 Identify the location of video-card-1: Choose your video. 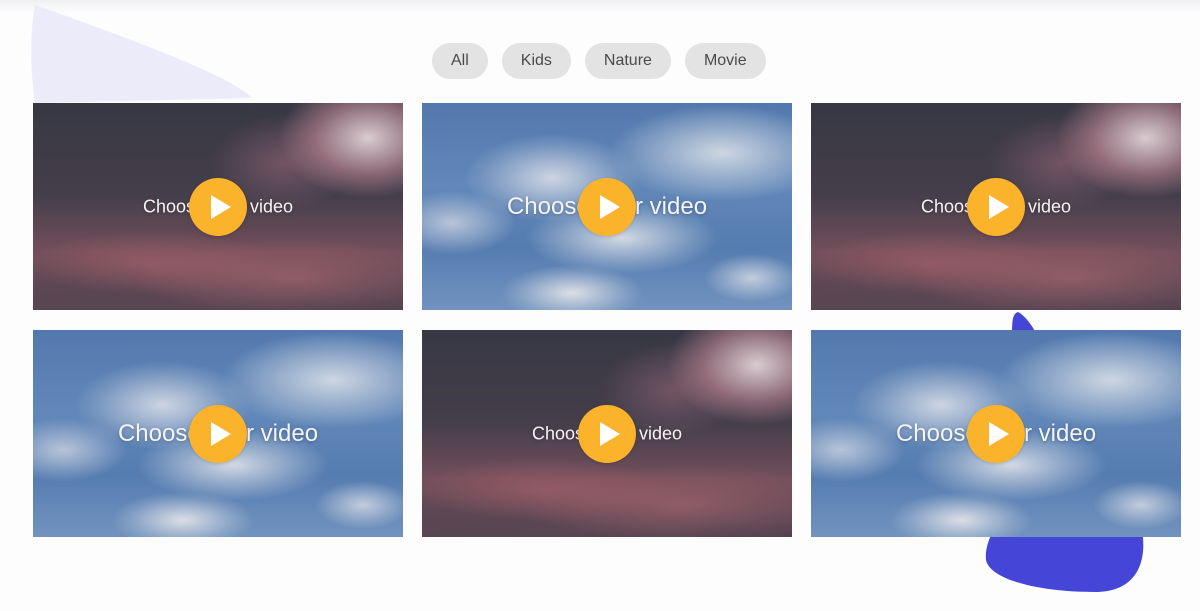
(218, 206).